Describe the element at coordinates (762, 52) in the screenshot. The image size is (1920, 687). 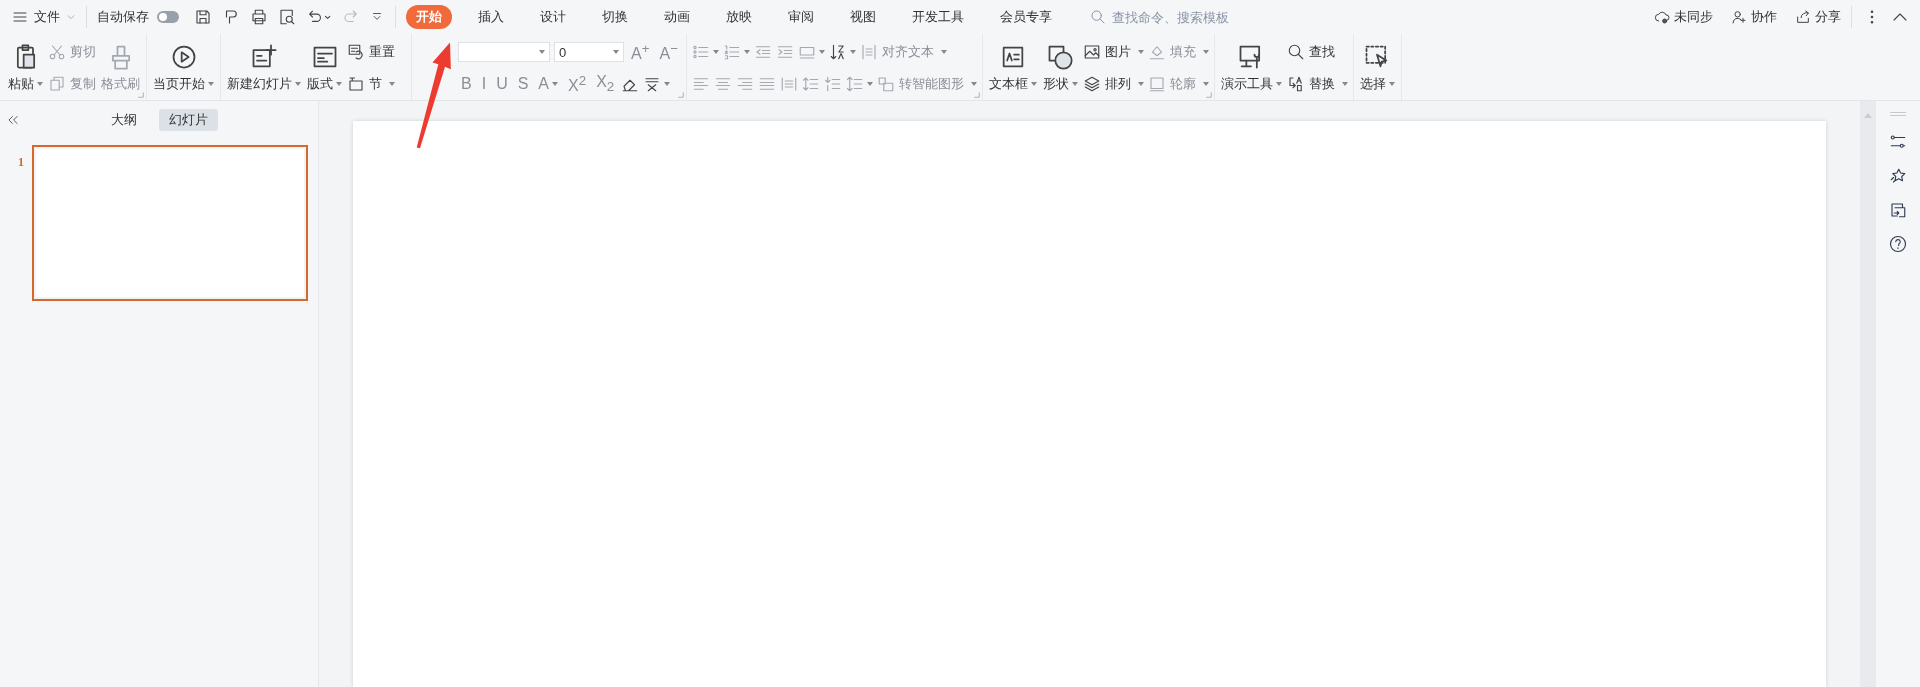
I see `outdent-icon` at that location.